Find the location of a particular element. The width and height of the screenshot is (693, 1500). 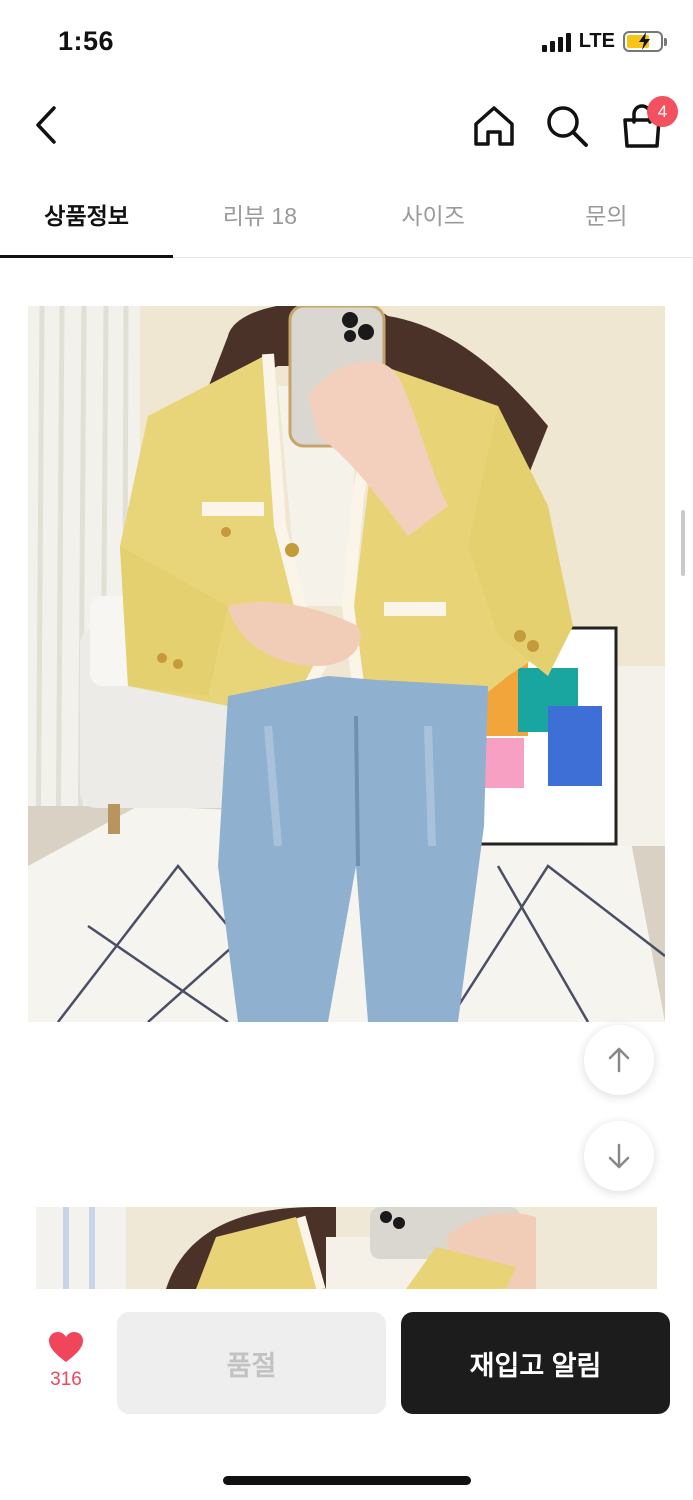

scroll-top-button is located at coordinates (619, 1060).